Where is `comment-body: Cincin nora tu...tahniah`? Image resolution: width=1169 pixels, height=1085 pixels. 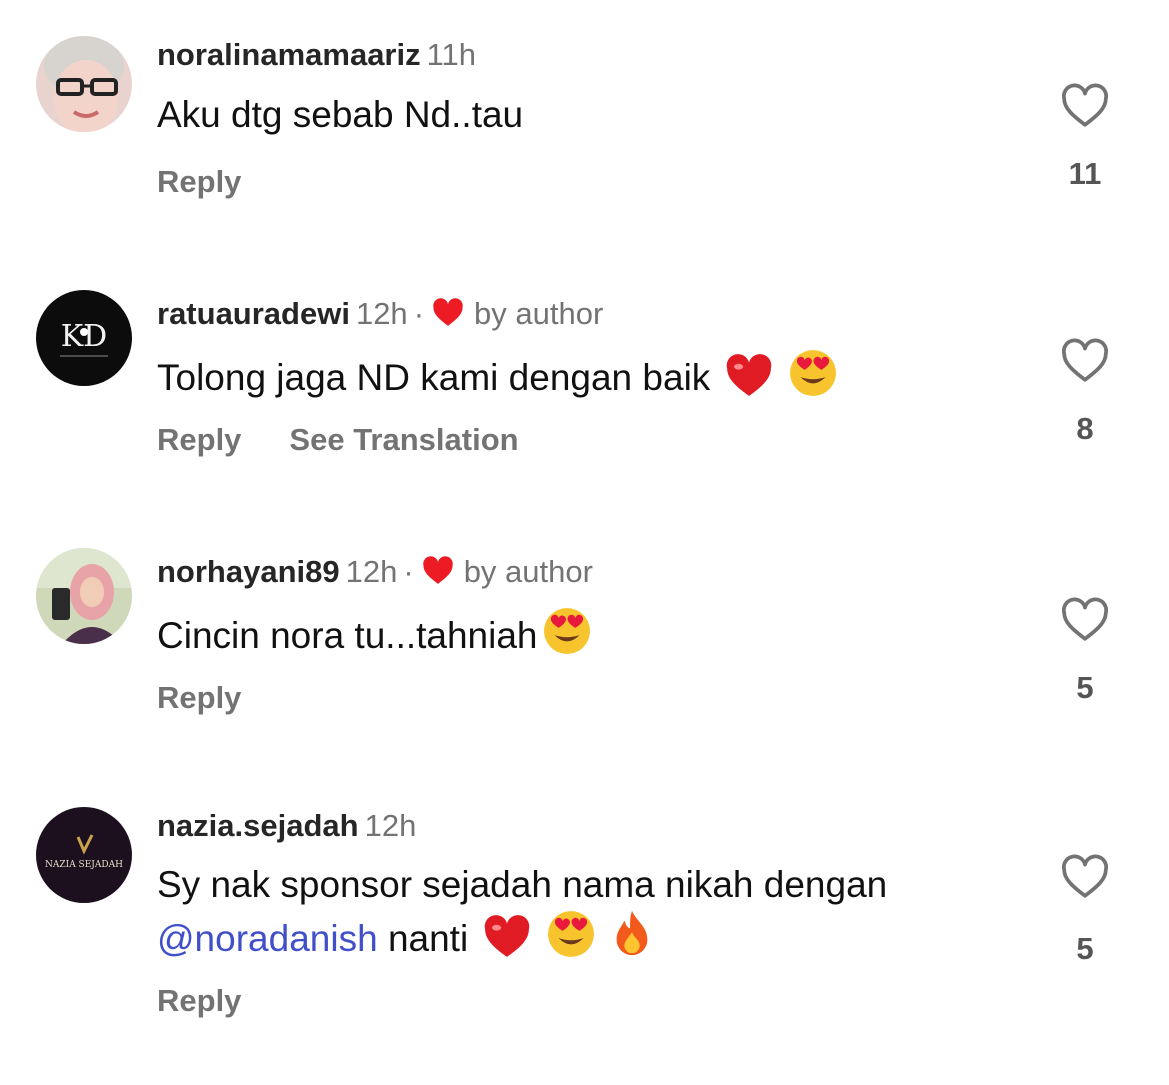 comment-body: Cincin nora tu...tahniah is located at coordinates (347, 635).